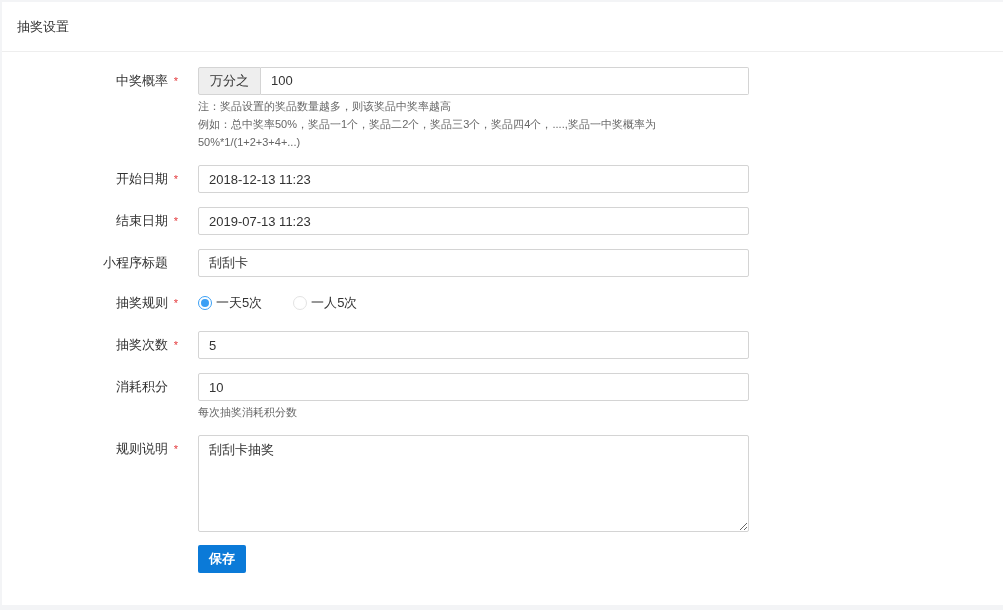  I want to click on input-field: 2018-12-13 11:23, so click(473, 179).